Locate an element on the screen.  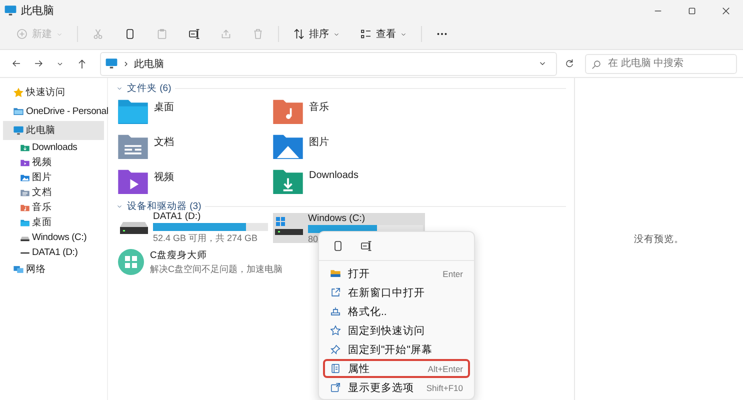
address-bar: 此电脑 is located at coordinates (328, 64).